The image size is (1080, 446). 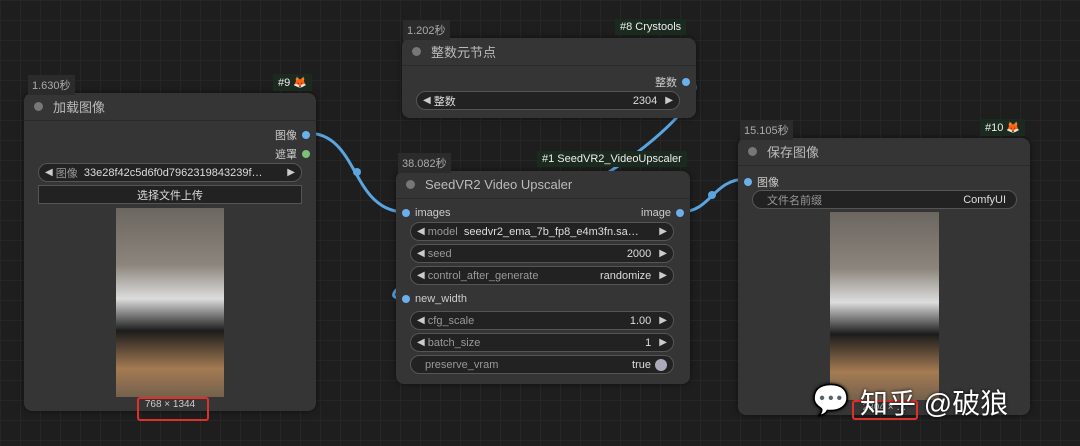 I want to click on node-title-bar: 加载图像, so click(x=170, y=107).